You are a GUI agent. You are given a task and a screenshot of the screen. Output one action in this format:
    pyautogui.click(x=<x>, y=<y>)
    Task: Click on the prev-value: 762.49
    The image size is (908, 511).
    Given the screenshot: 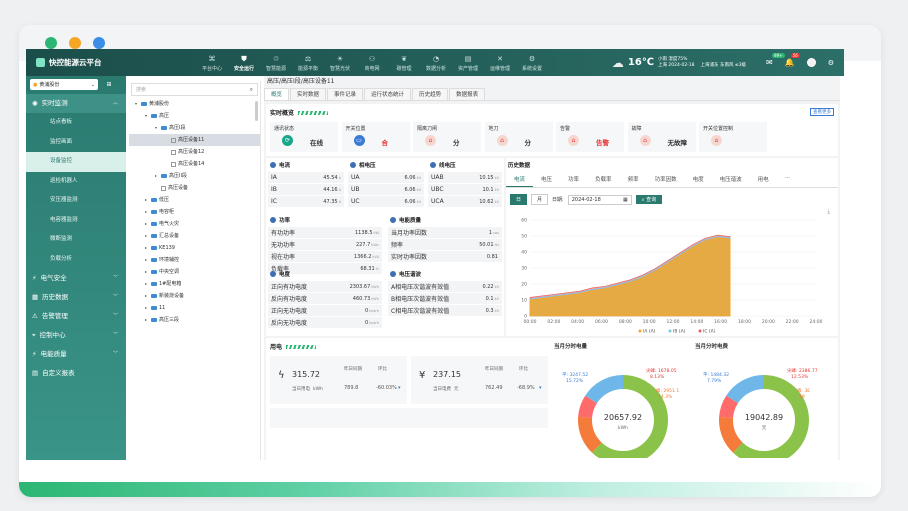 What is the action you would take?
    pyautogui.click(x=494, y=388)
    